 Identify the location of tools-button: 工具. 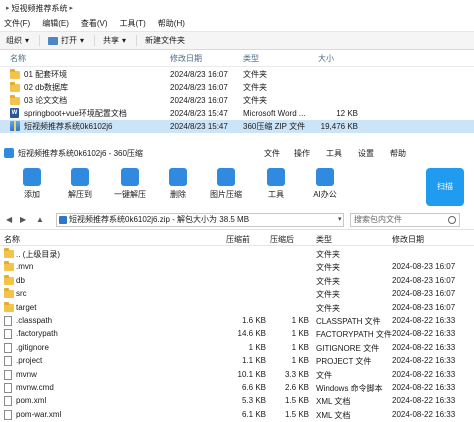
(276, 184).